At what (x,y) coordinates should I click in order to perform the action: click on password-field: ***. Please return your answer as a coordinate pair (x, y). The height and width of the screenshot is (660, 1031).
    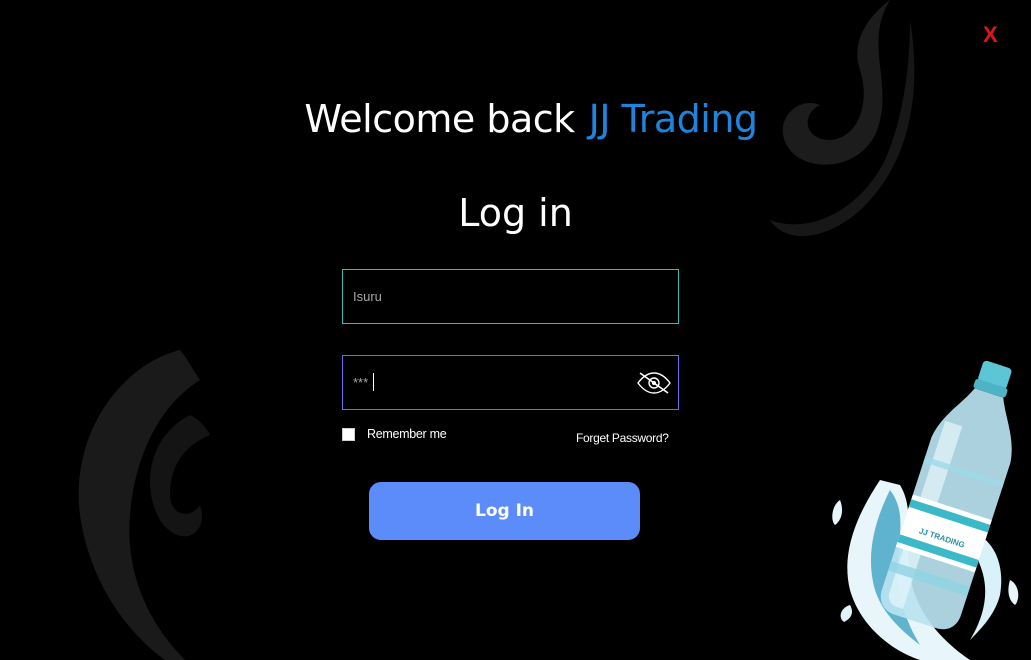
    Looking at the image, I should click on (510, 382).